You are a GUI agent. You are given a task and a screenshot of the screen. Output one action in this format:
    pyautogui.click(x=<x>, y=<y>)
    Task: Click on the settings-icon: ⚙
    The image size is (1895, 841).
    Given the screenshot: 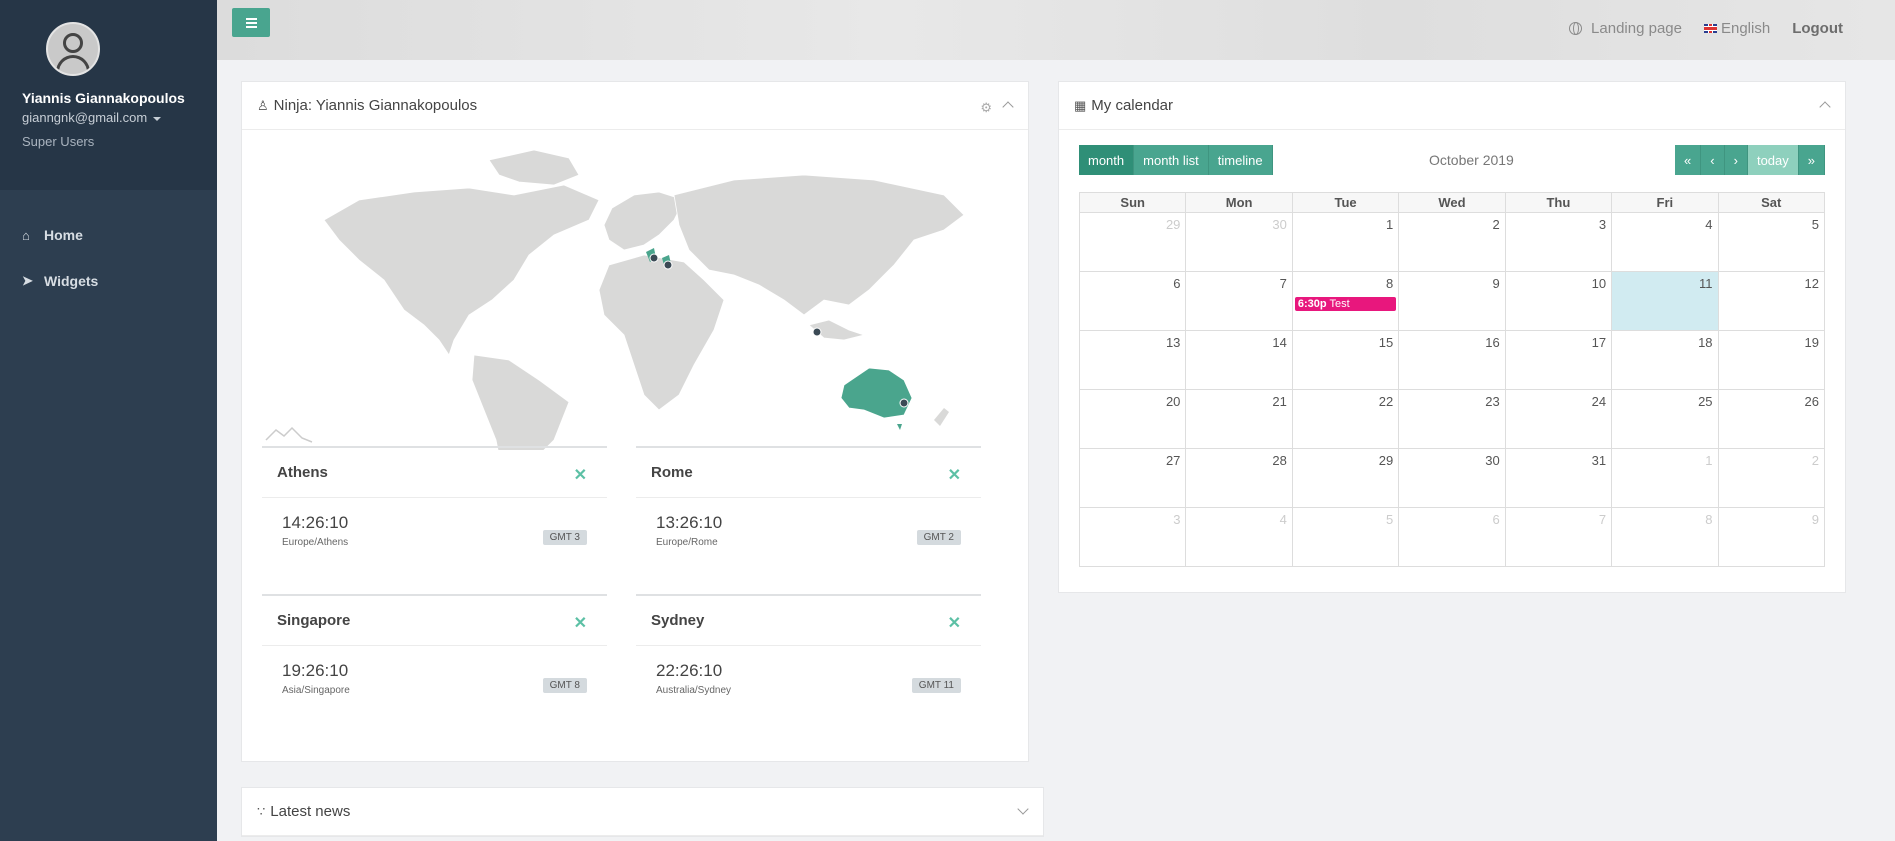 What is the action you would take?
    pyautogui.click(x=986, y=108)
    